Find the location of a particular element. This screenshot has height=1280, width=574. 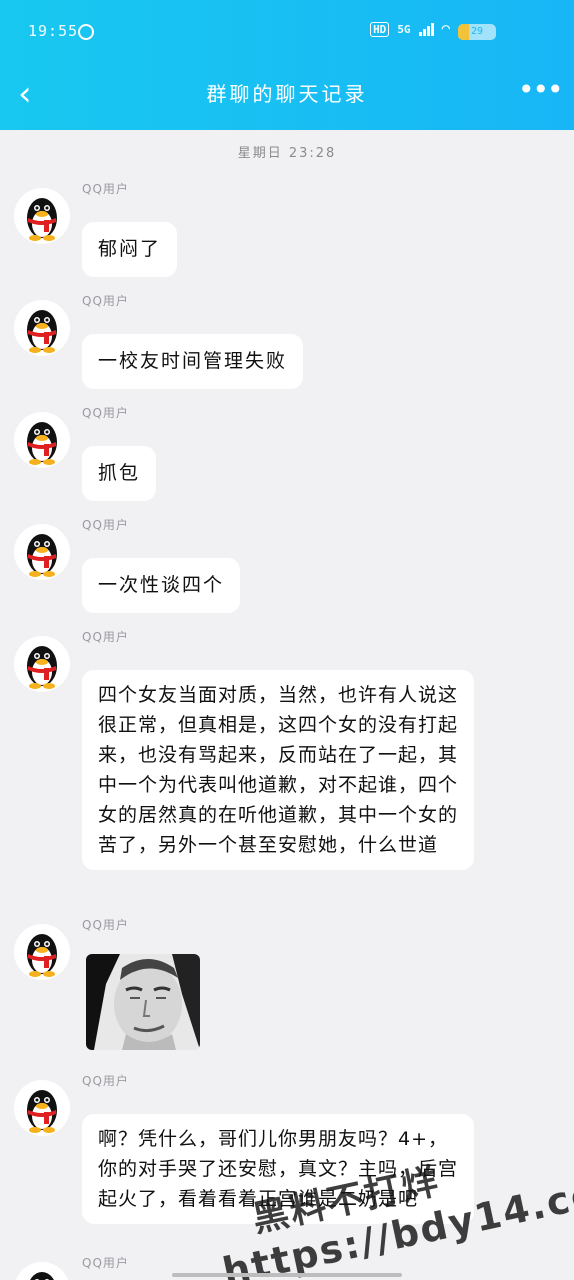

signal-icon is located at coordinates (426, 29).